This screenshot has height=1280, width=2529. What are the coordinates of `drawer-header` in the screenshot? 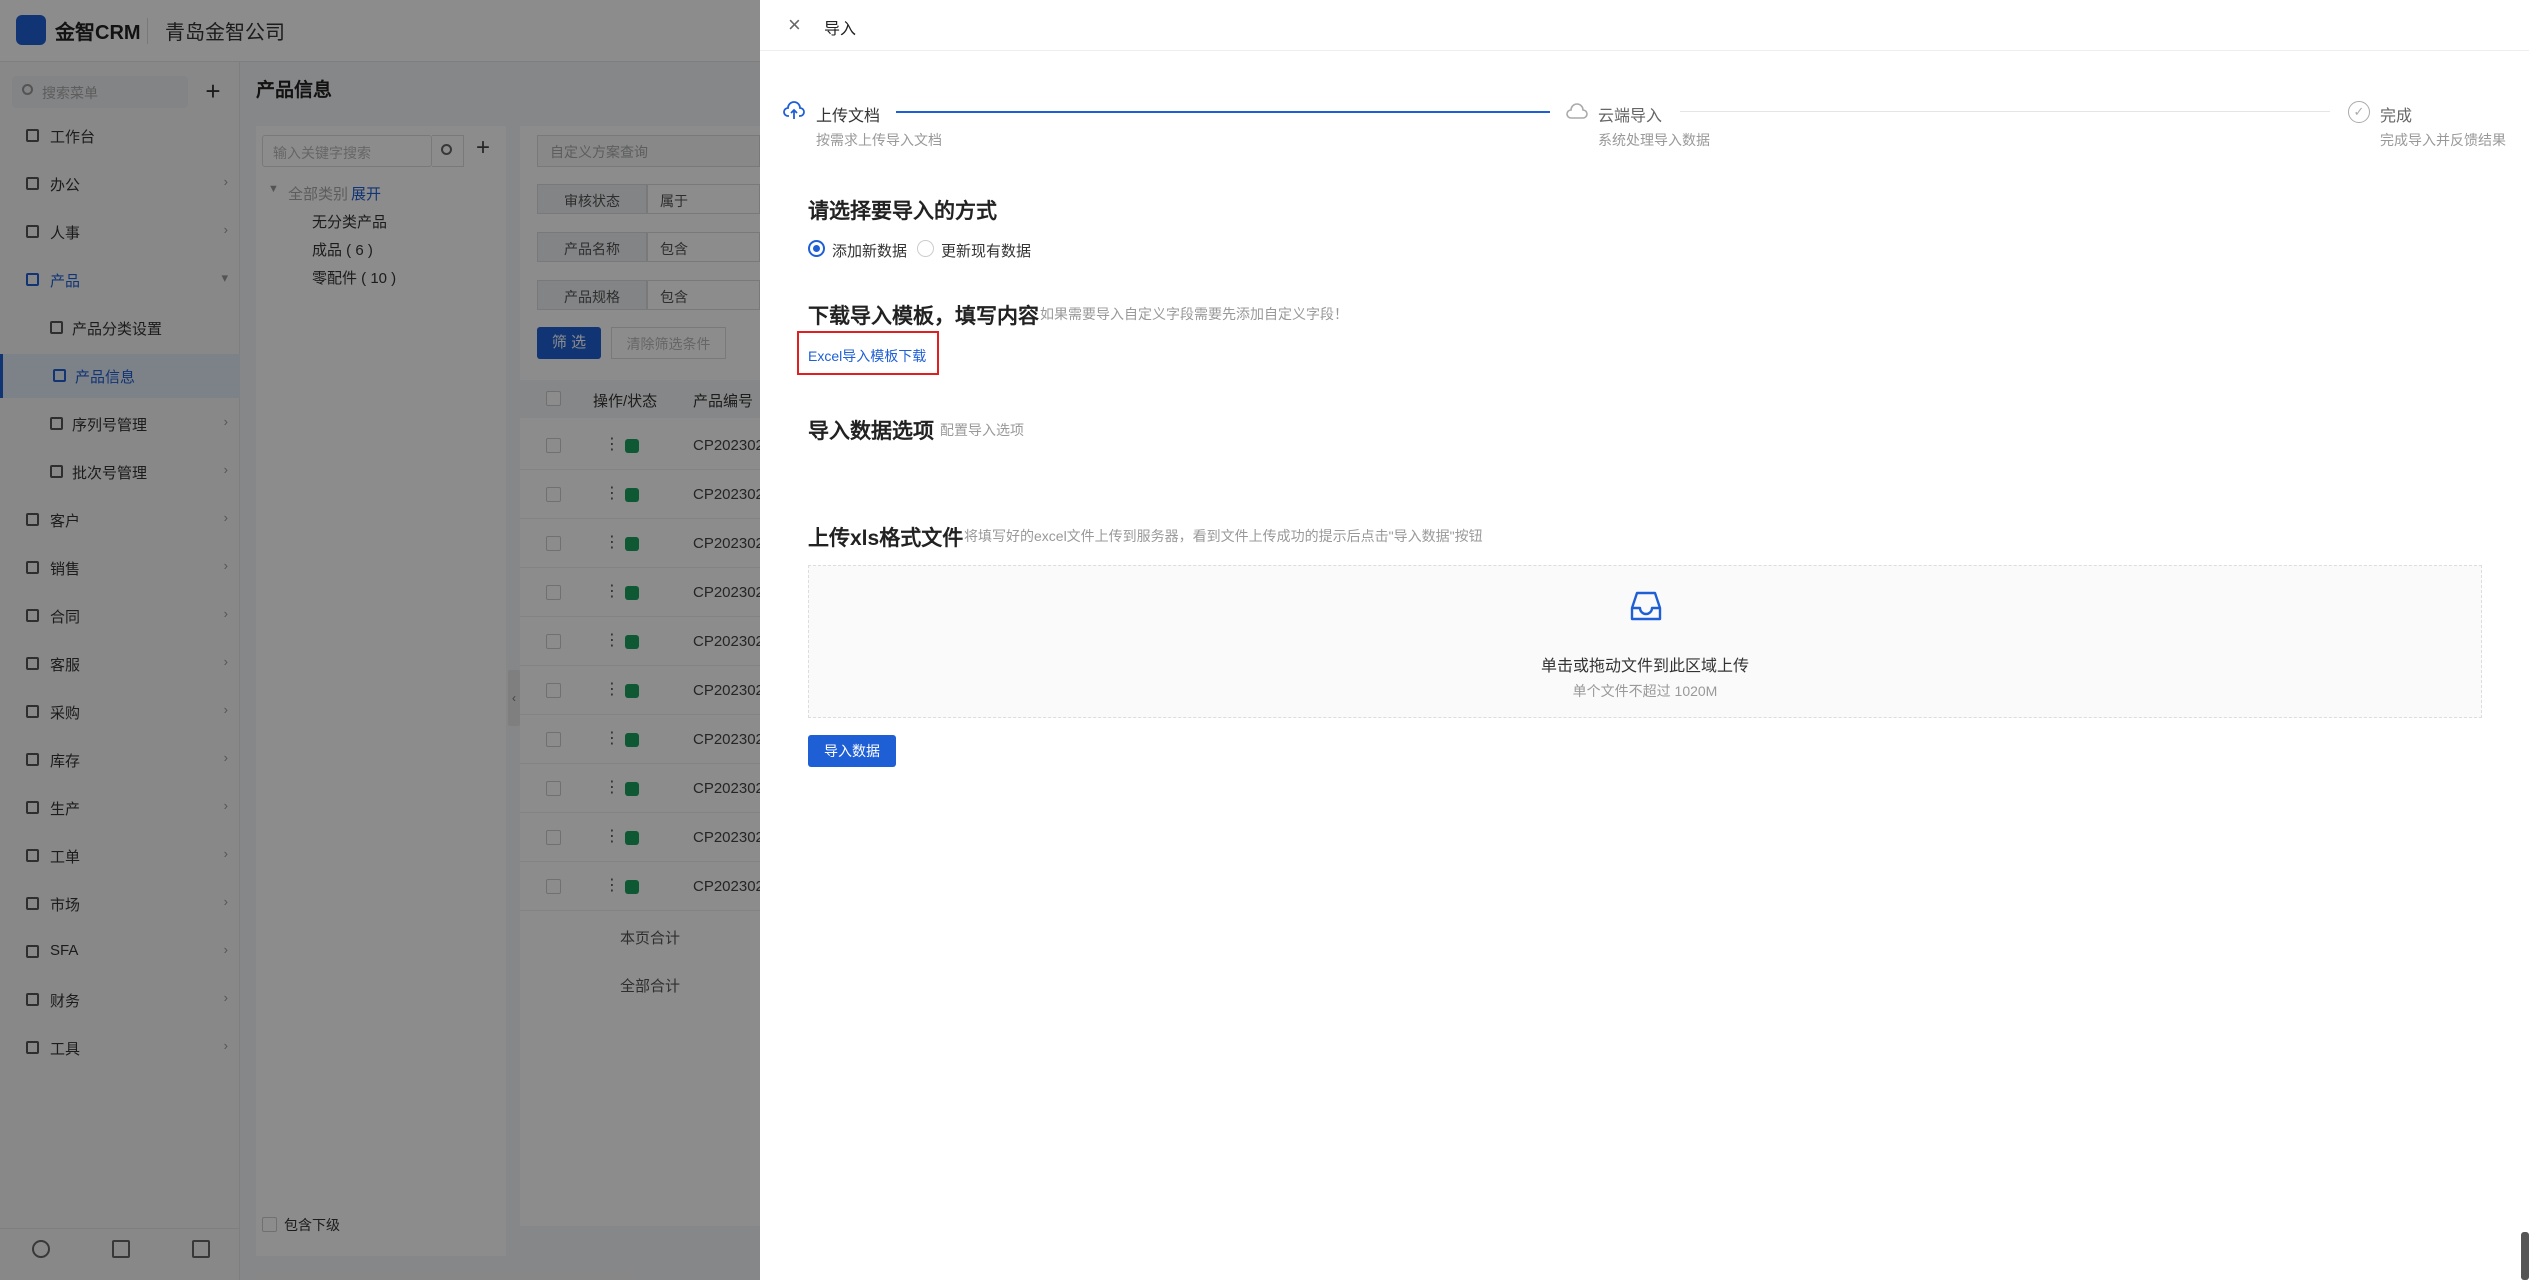 It's located at (1644, 25).